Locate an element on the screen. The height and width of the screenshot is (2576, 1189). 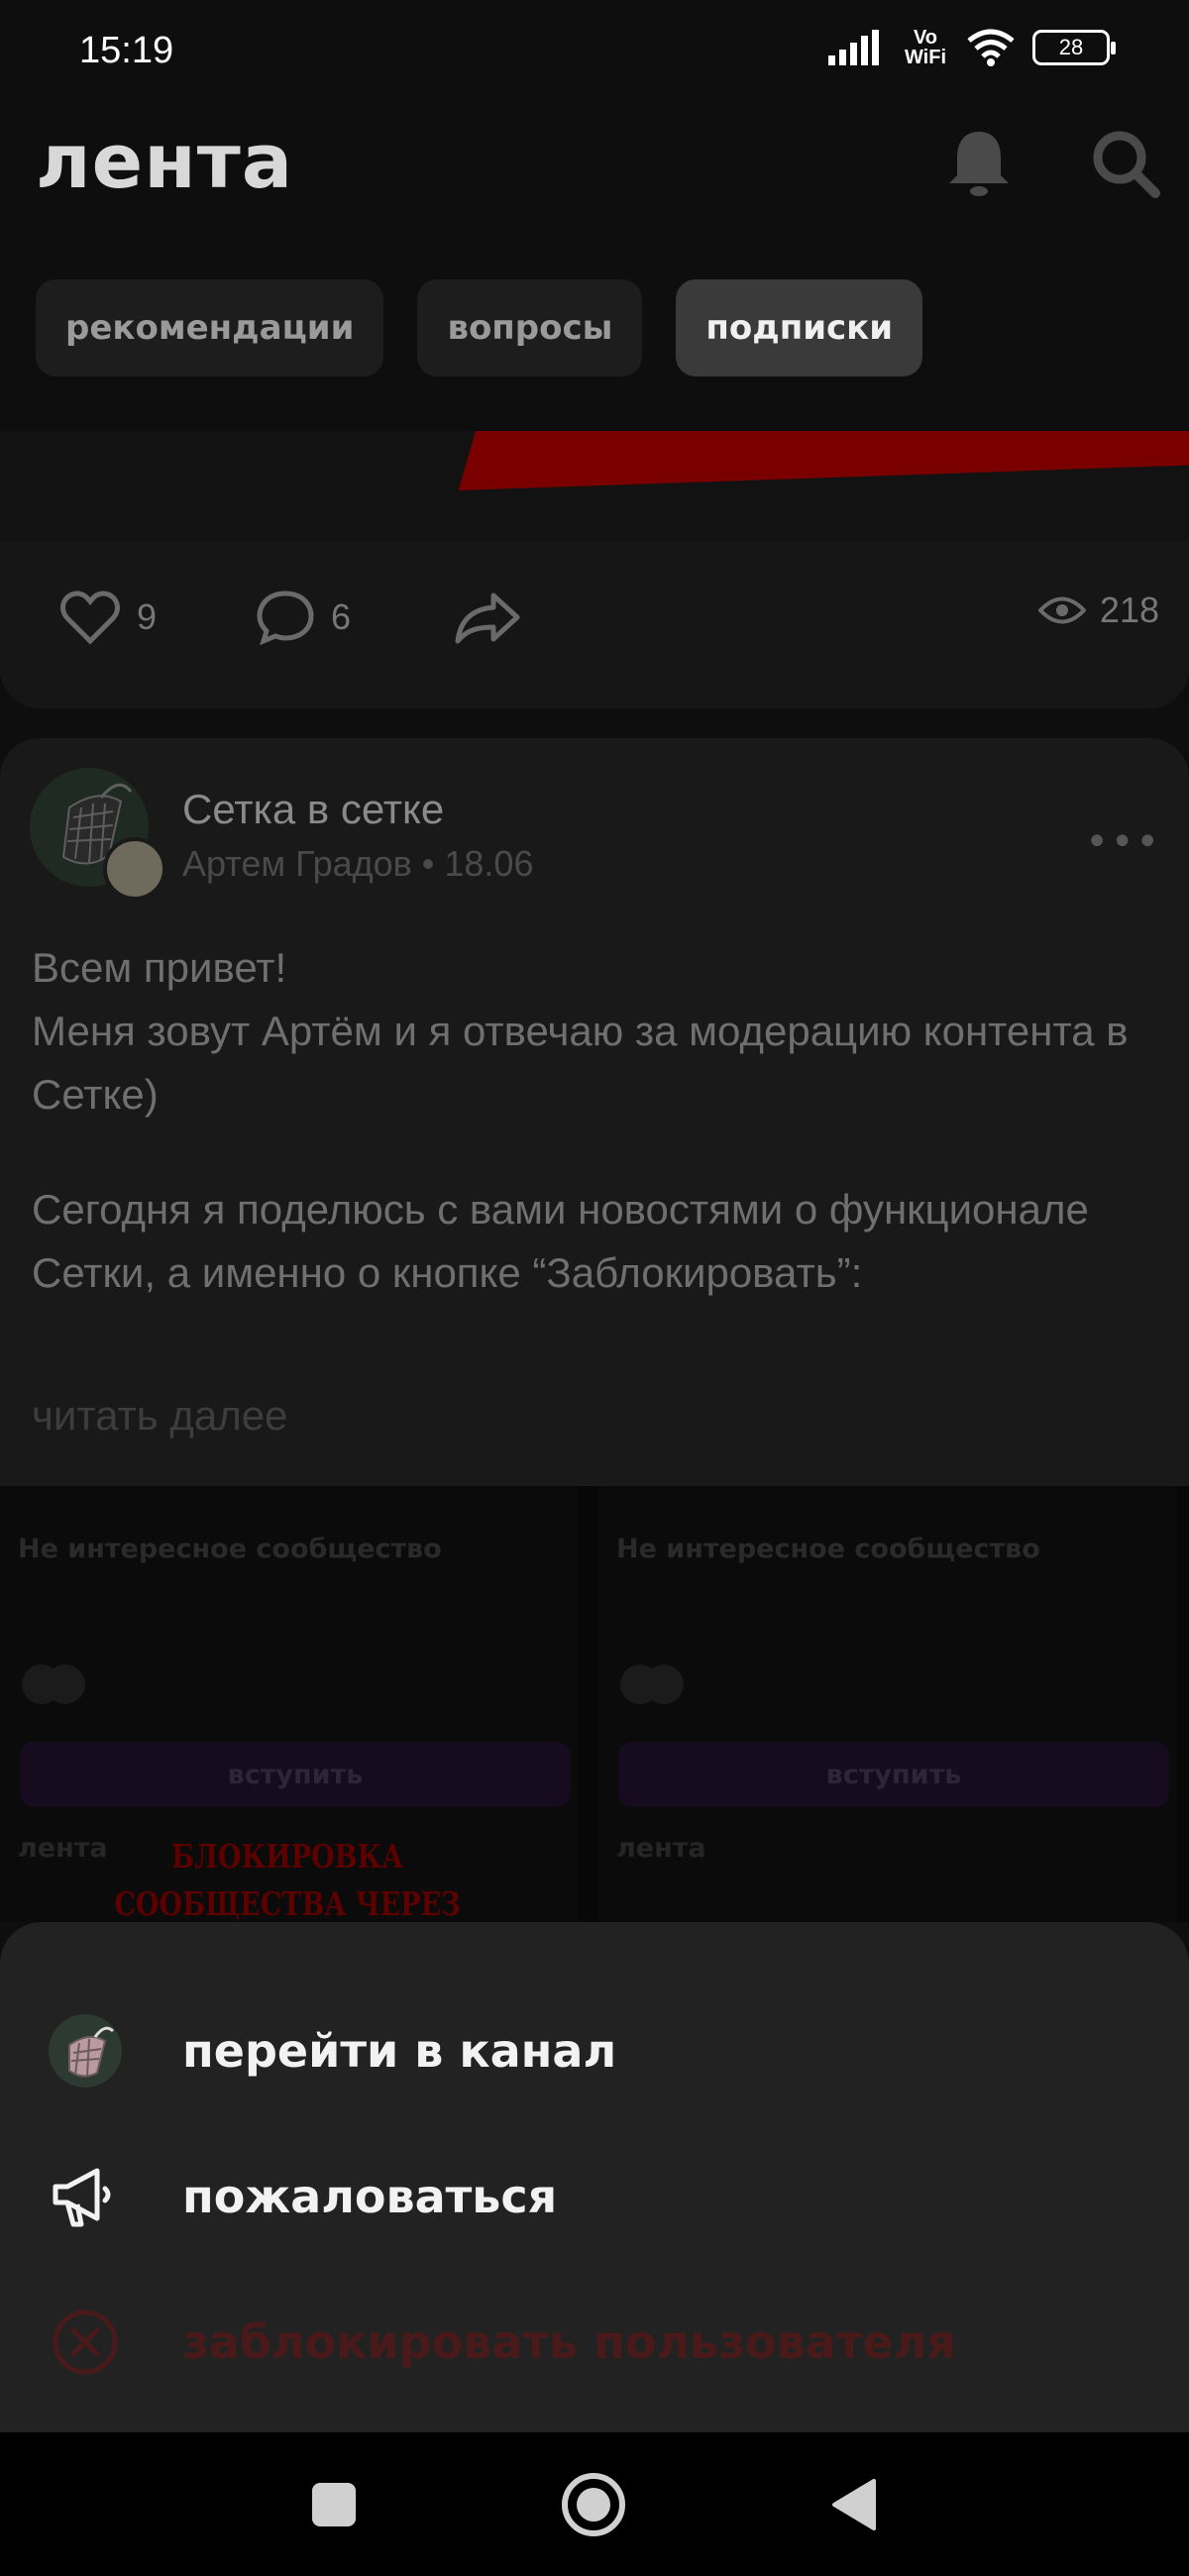
read-more-link: читать далее is located at coordinates (160, 1416).